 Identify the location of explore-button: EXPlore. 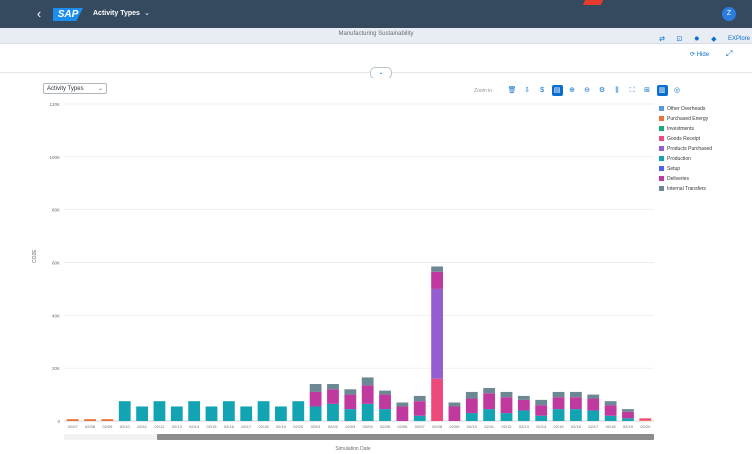
(739, 39).